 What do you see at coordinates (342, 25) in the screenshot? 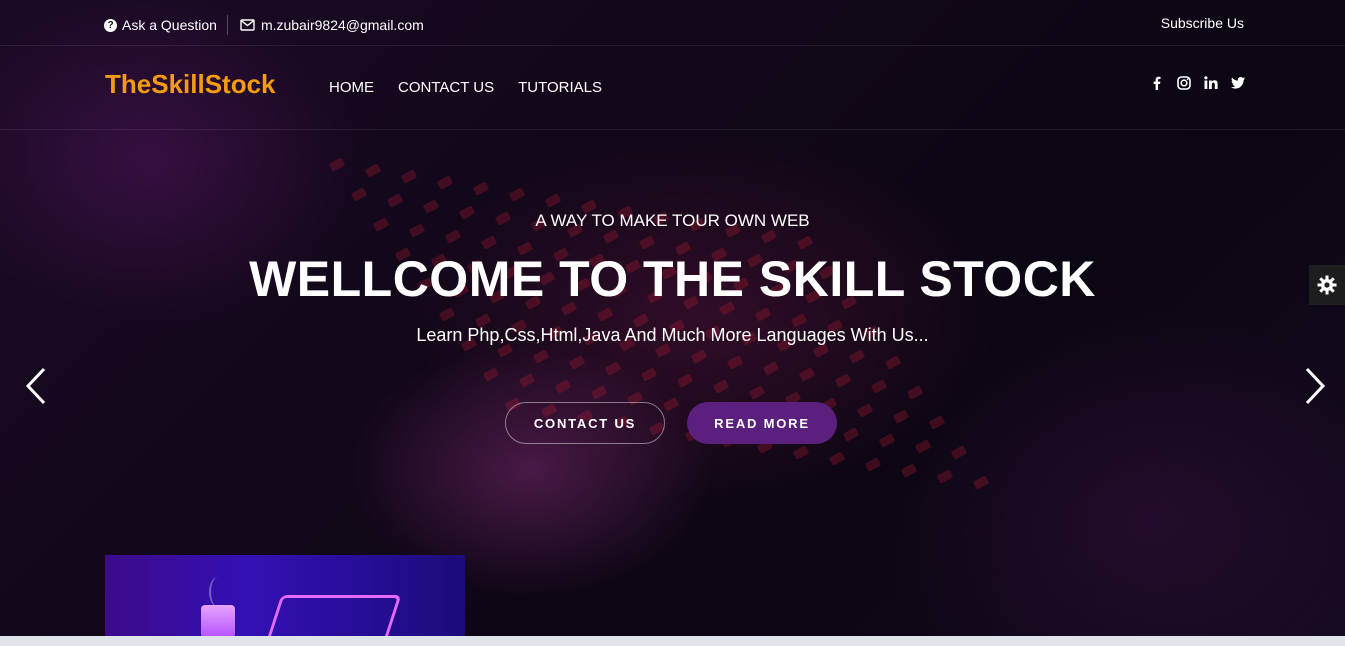
I see `email-address: m.zubair9824@gmail.com` at bounding box center [342, 25].